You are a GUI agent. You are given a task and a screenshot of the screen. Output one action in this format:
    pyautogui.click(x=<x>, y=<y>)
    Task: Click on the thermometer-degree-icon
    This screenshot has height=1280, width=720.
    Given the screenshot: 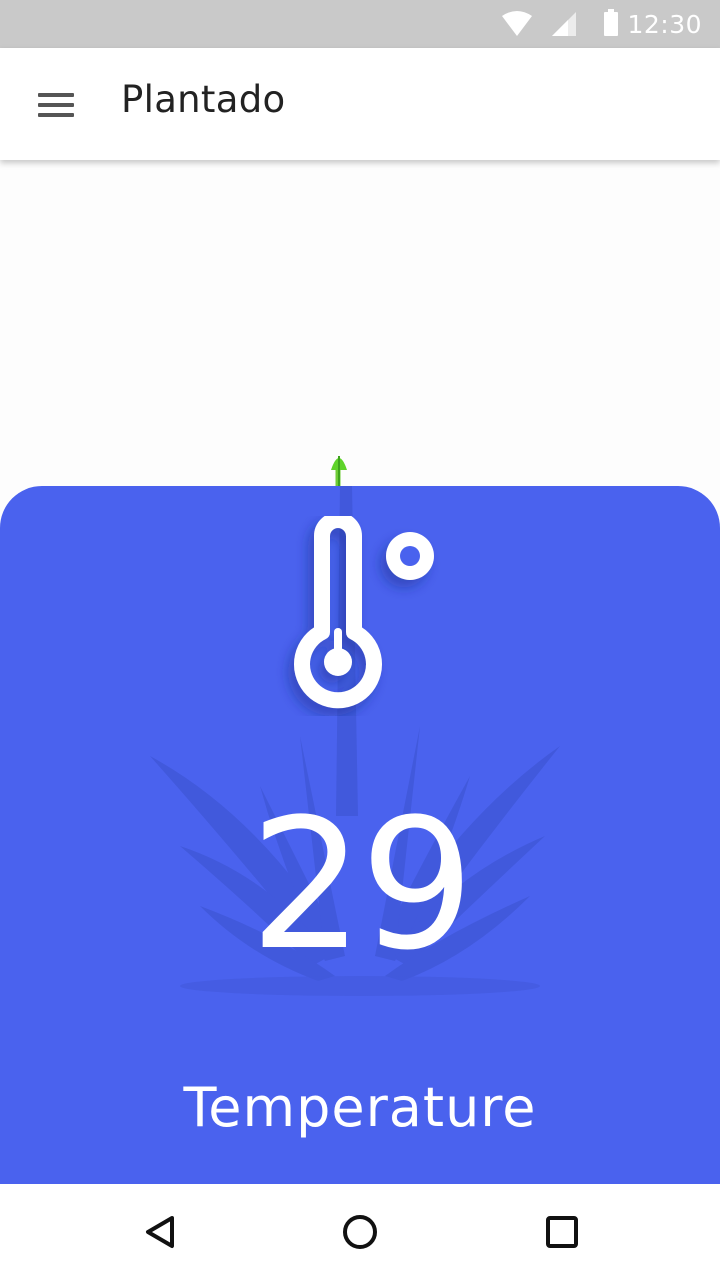 What is the action you would take?
    pyautogui.click(x=364, y=612)
    